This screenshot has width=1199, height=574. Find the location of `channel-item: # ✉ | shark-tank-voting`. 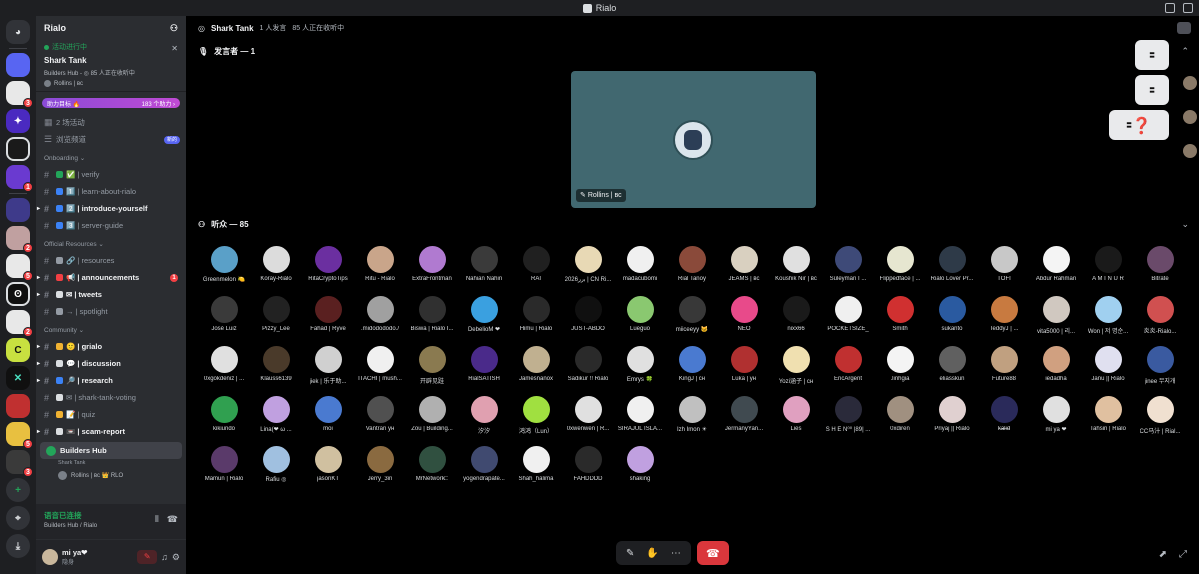

channel-item: # ✉ | shark-tank-voting is located at coordinates (111, 397).